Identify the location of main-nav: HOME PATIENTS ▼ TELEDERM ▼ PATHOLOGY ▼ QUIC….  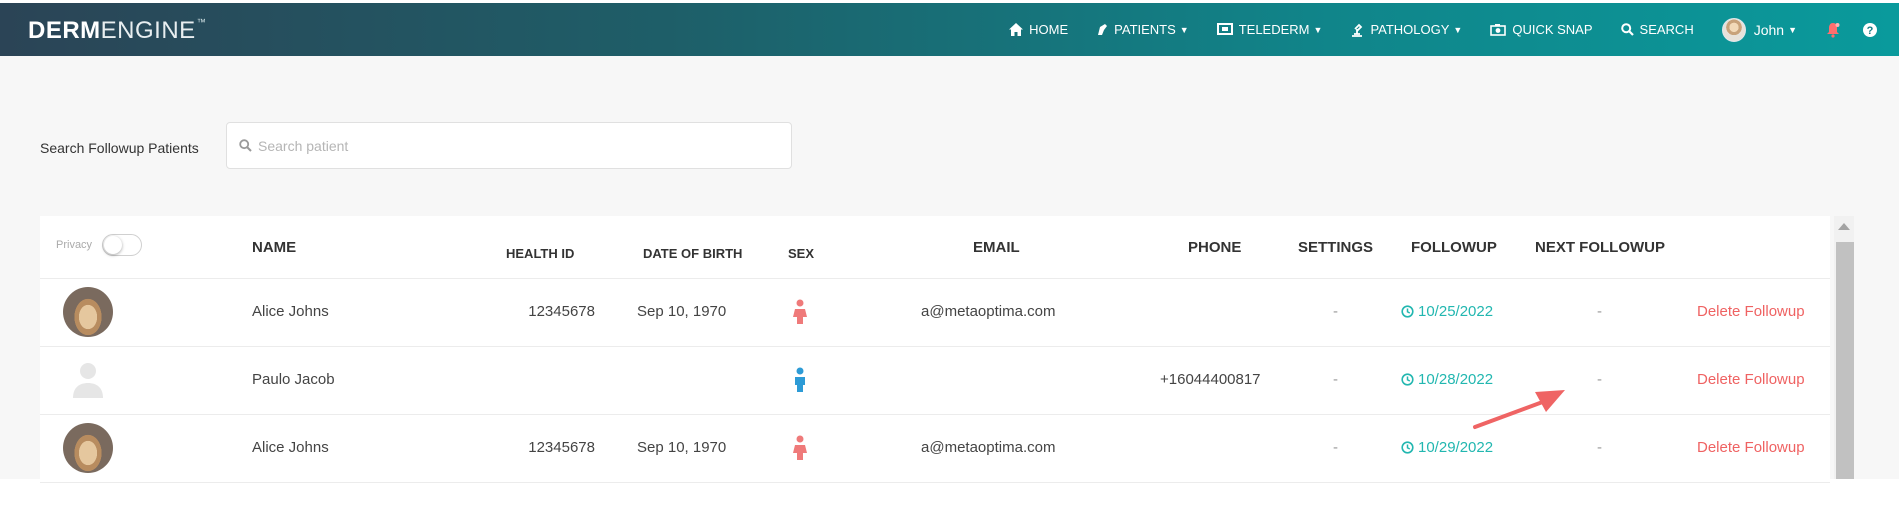
(1454, 29).